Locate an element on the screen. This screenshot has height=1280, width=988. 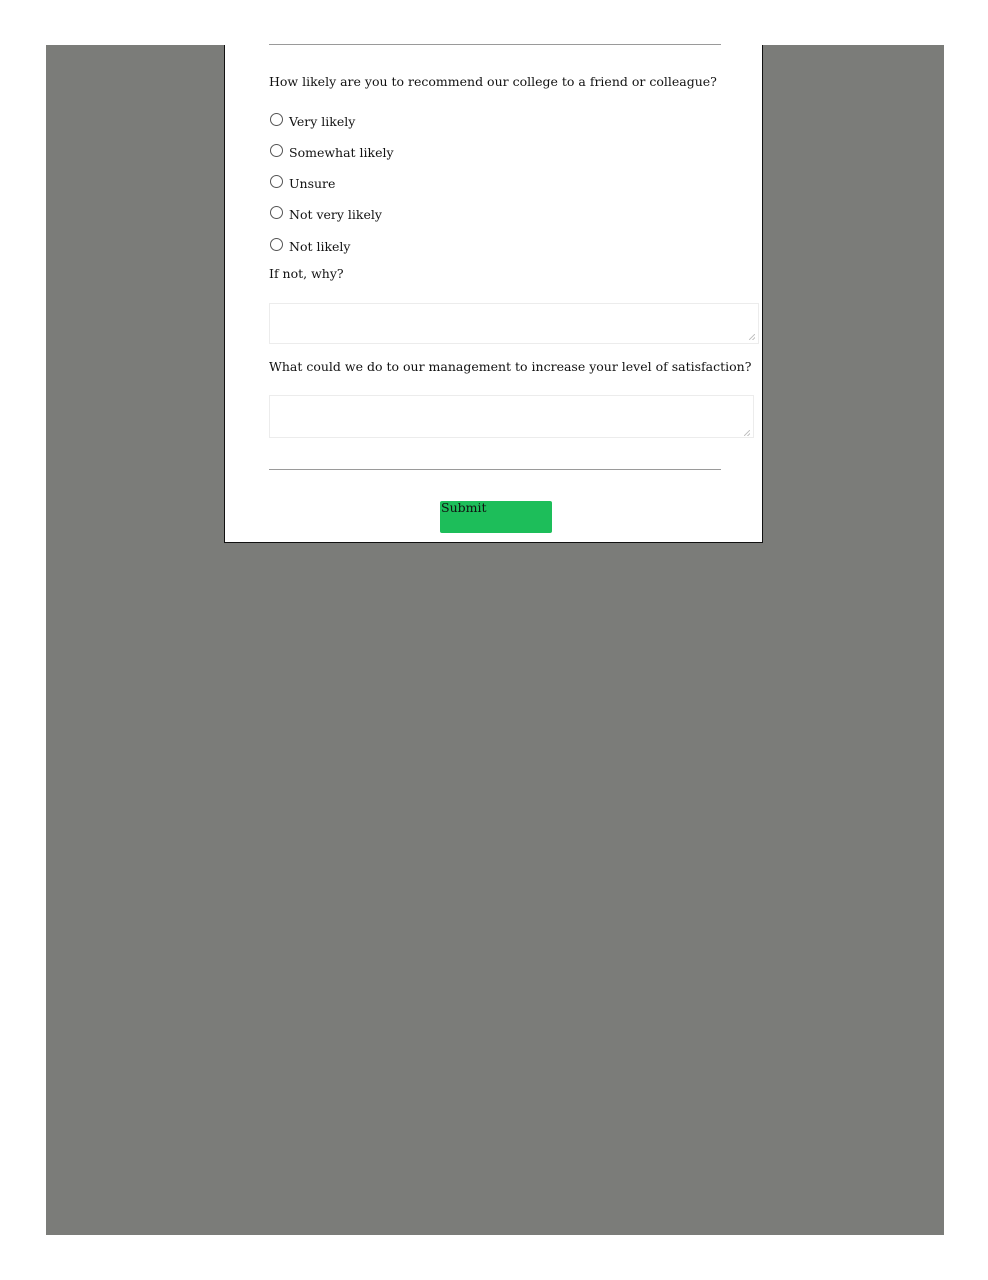
option-somewhat-likely: Somewhat likely is located at coordinates (332, 150).